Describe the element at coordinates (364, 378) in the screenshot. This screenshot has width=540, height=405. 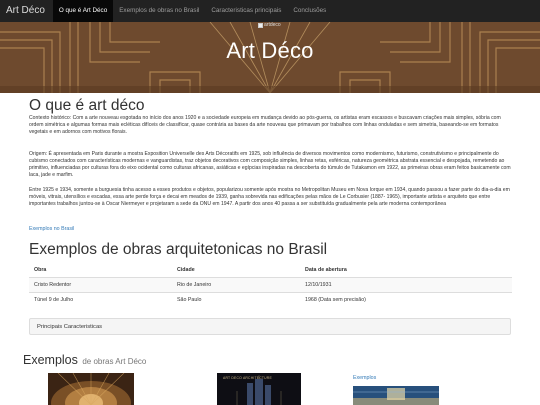
I see `link-exemplos: Exemplos` at that location.